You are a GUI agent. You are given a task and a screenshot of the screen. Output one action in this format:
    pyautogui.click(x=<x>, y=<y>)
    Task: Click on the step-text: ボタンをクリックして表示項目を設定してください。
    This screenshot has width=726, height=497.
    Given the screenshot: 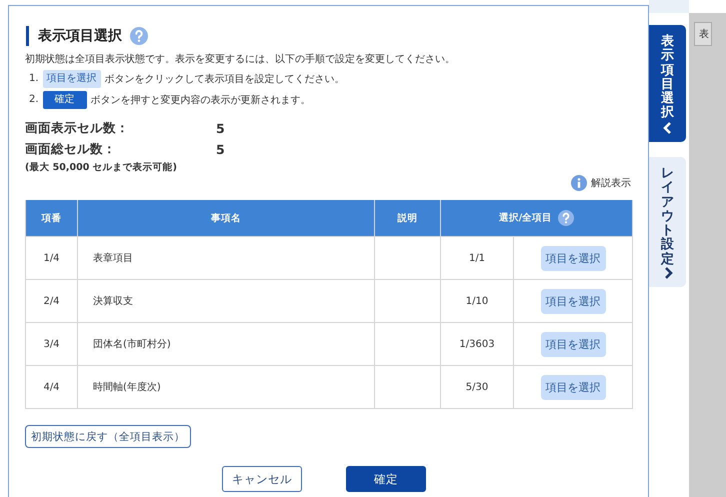 What is the action you would take?
    pyautogui.click(x=224, y=79)
    